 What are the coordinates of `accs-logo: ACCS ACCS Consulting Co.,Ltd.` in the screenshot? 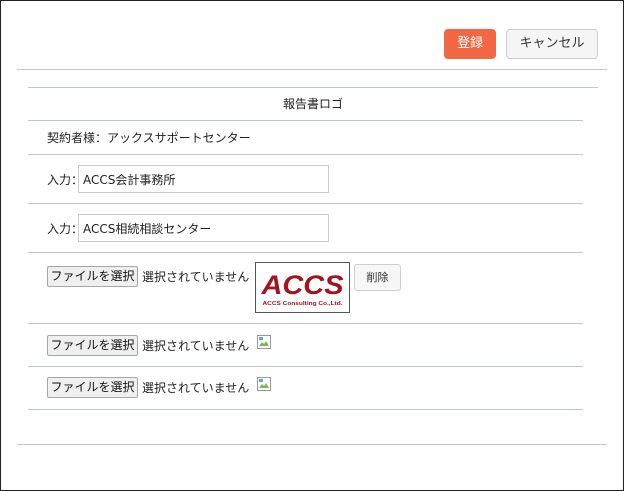 It's located at (302, 288).